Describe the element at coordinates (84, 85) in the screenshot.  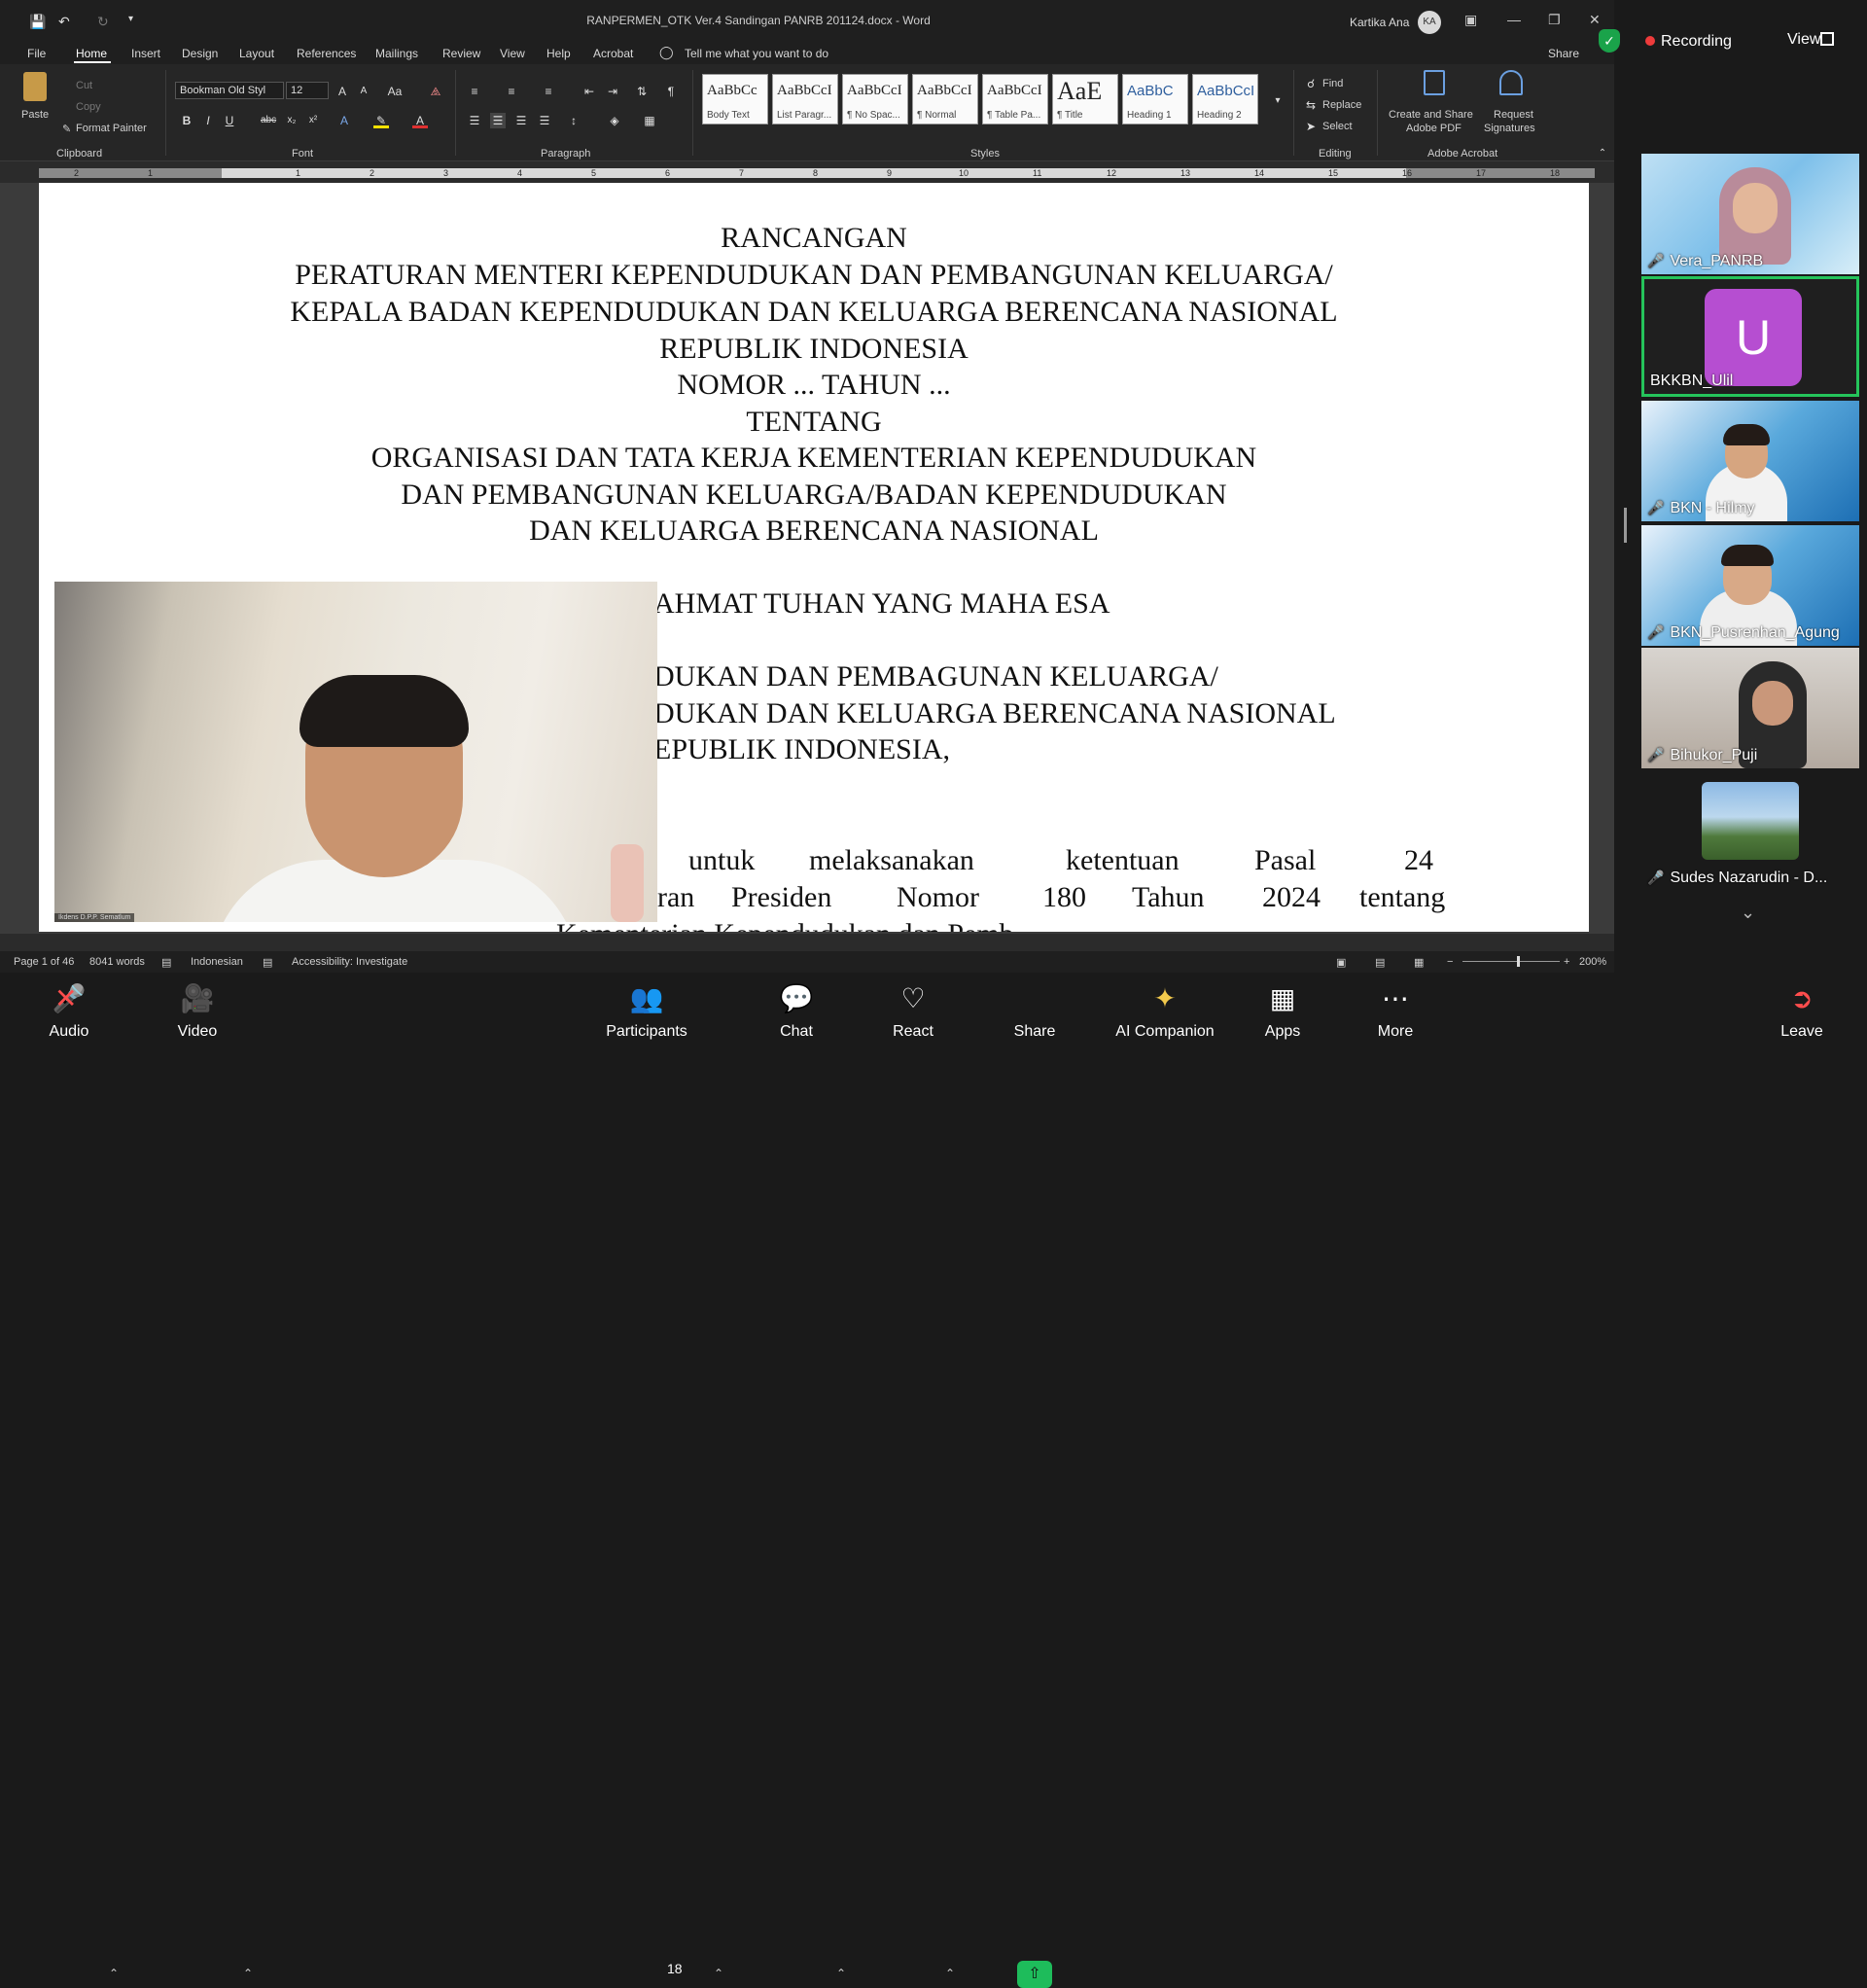
I see `cut-button: Cut` at that location.